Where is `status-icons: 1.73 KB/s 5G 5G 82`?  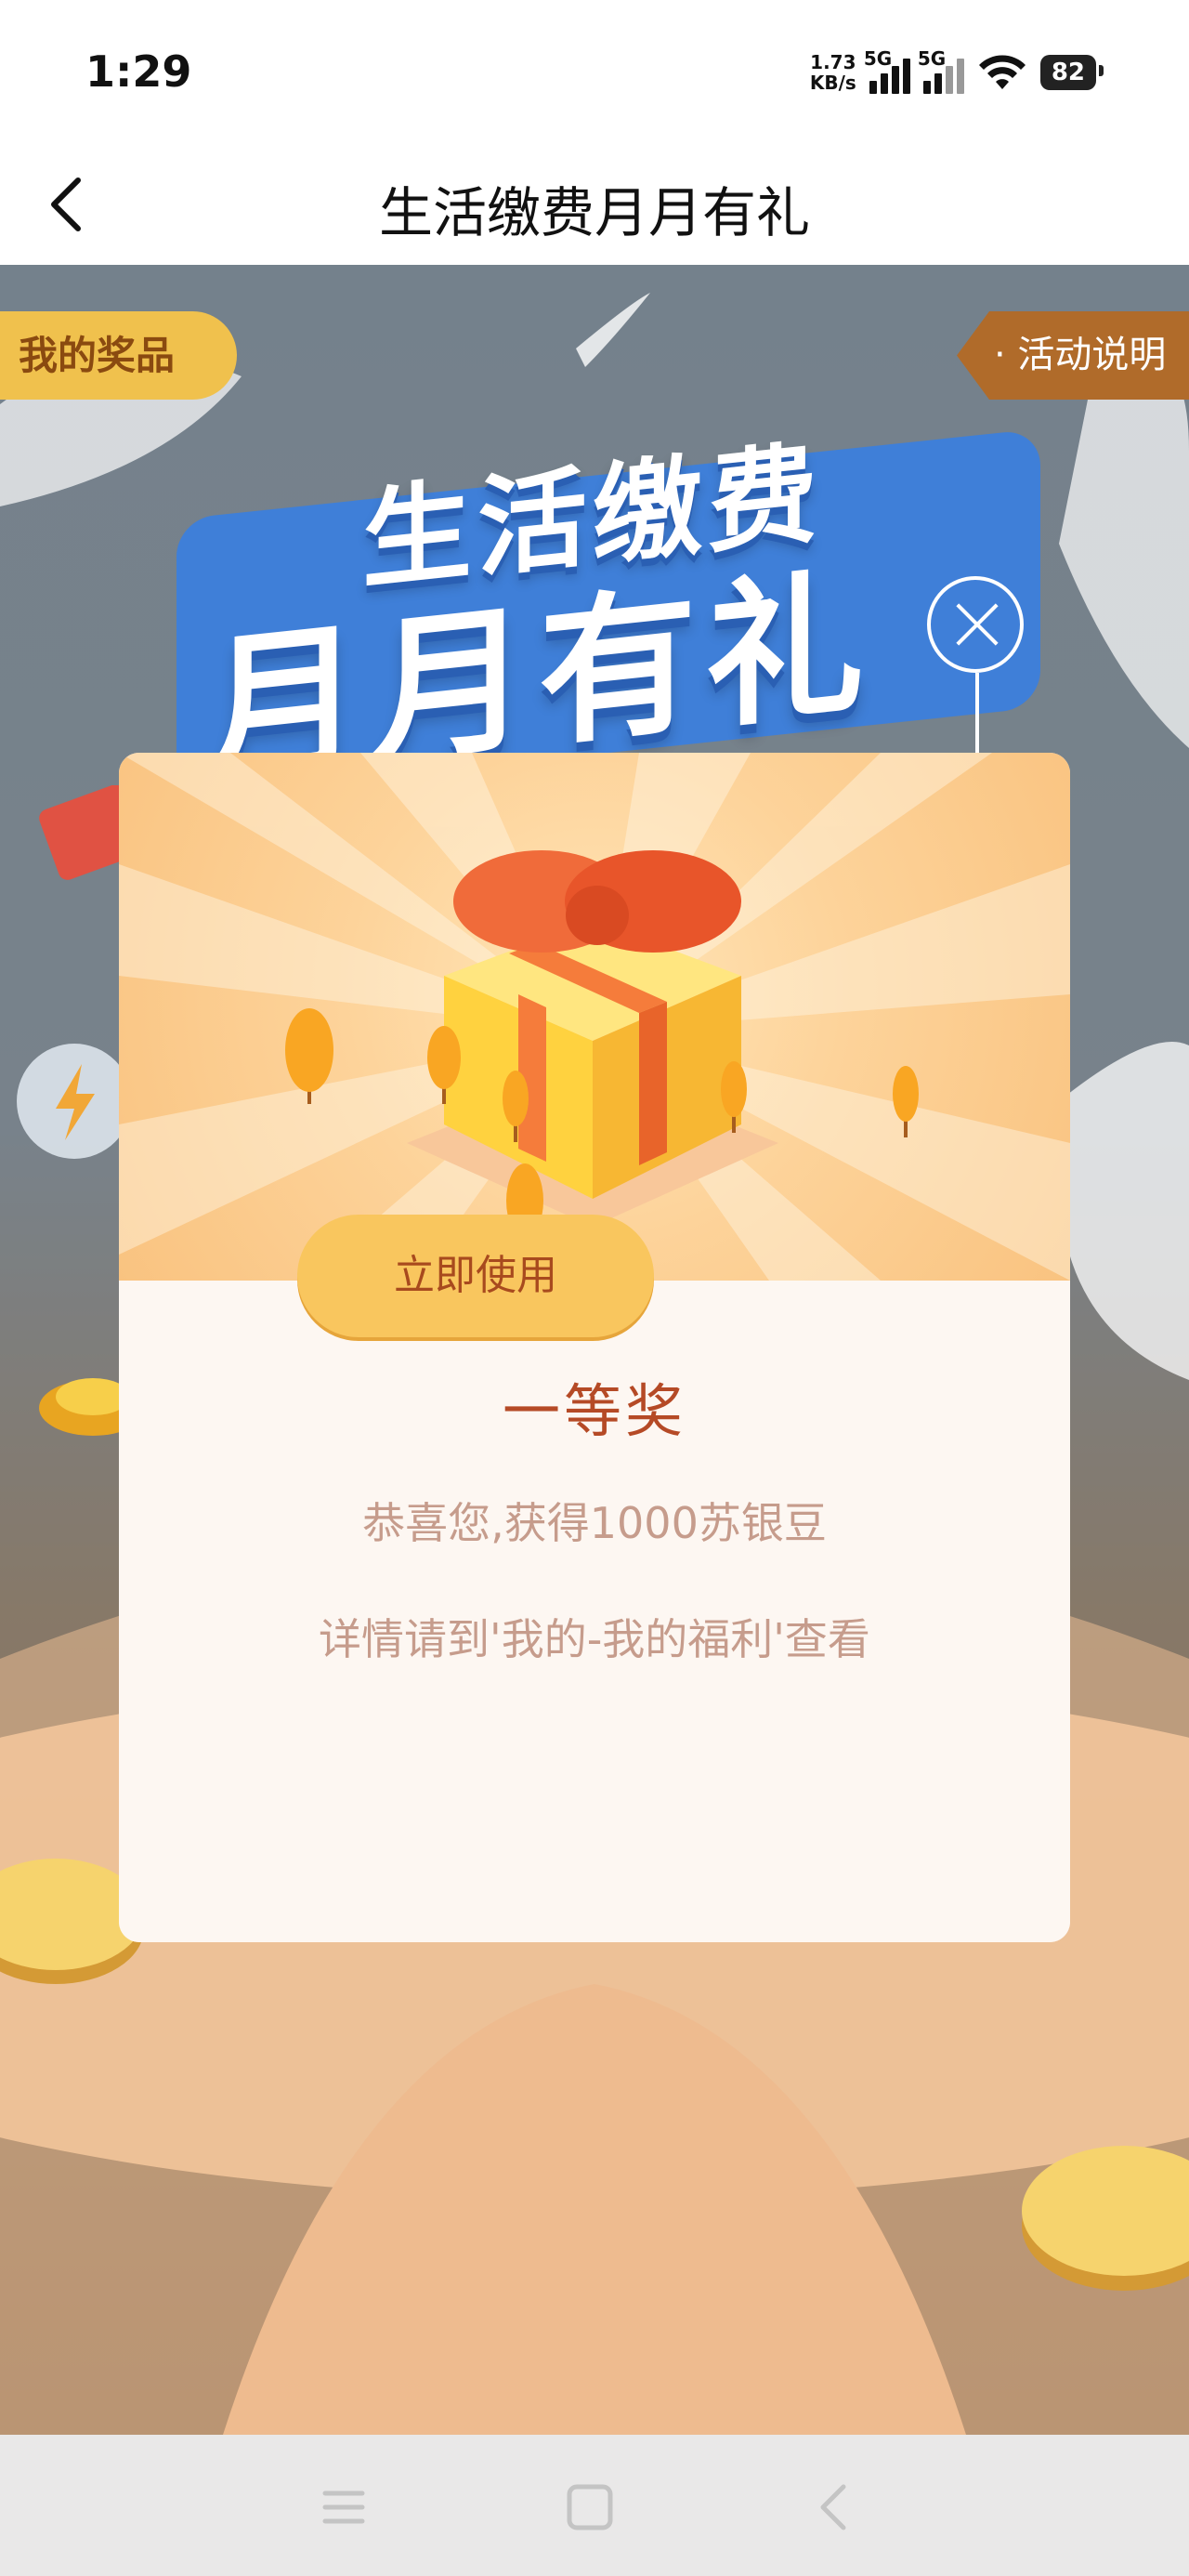 status-icons: 1.73 KB/s 5G 5G 82 is located at coordinates (957, 72).